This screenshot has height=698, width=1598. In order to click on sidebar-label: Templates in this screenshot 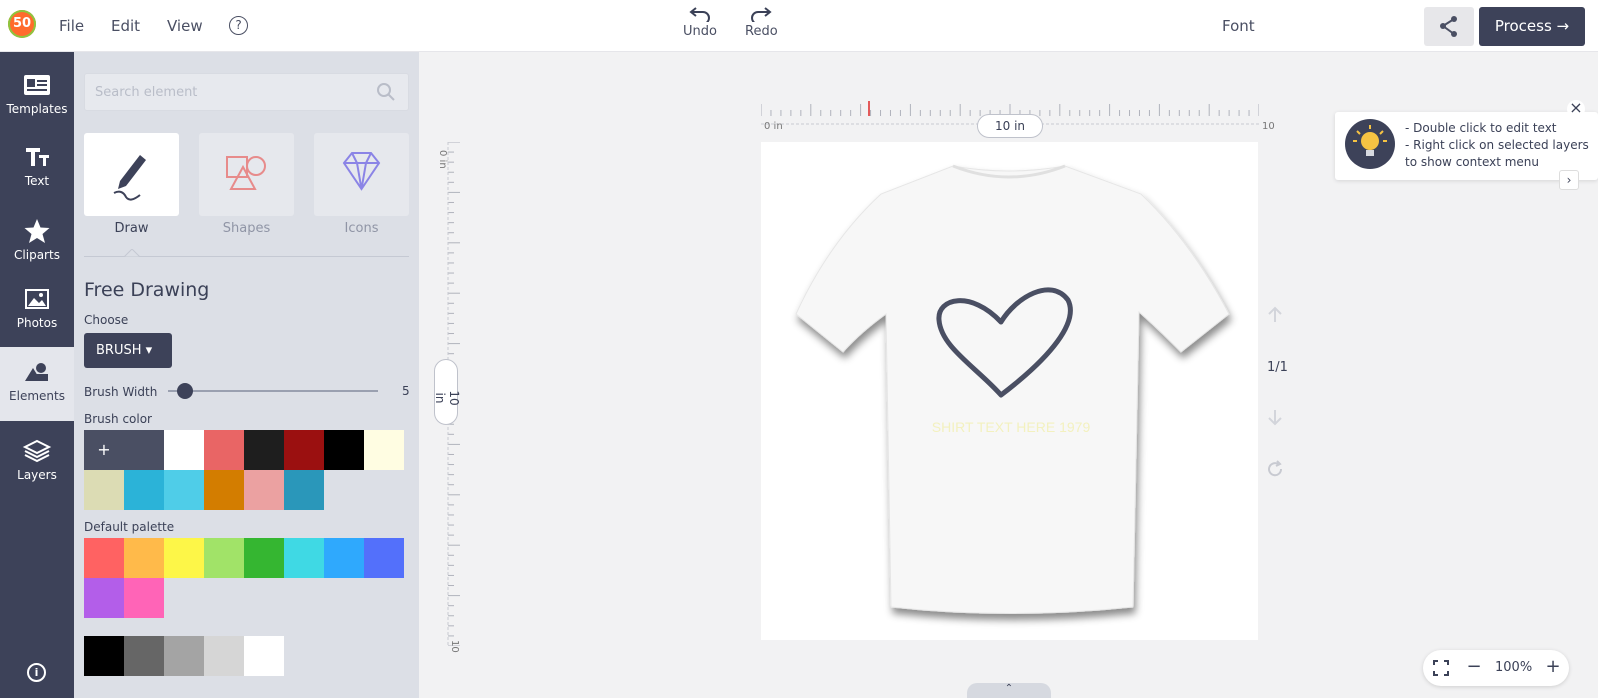, I will do `click(37, 109)`.